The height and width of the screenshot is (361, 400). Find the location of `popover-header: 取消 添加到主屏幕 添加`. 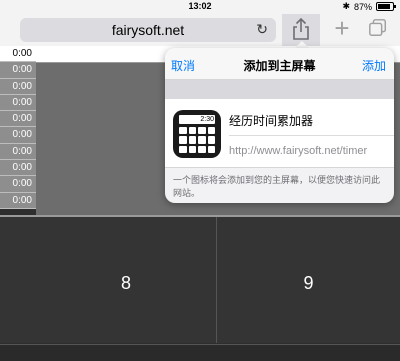

popover-header: 取消 添加到主屏幕 添加 is located at coordinates (279, 64).